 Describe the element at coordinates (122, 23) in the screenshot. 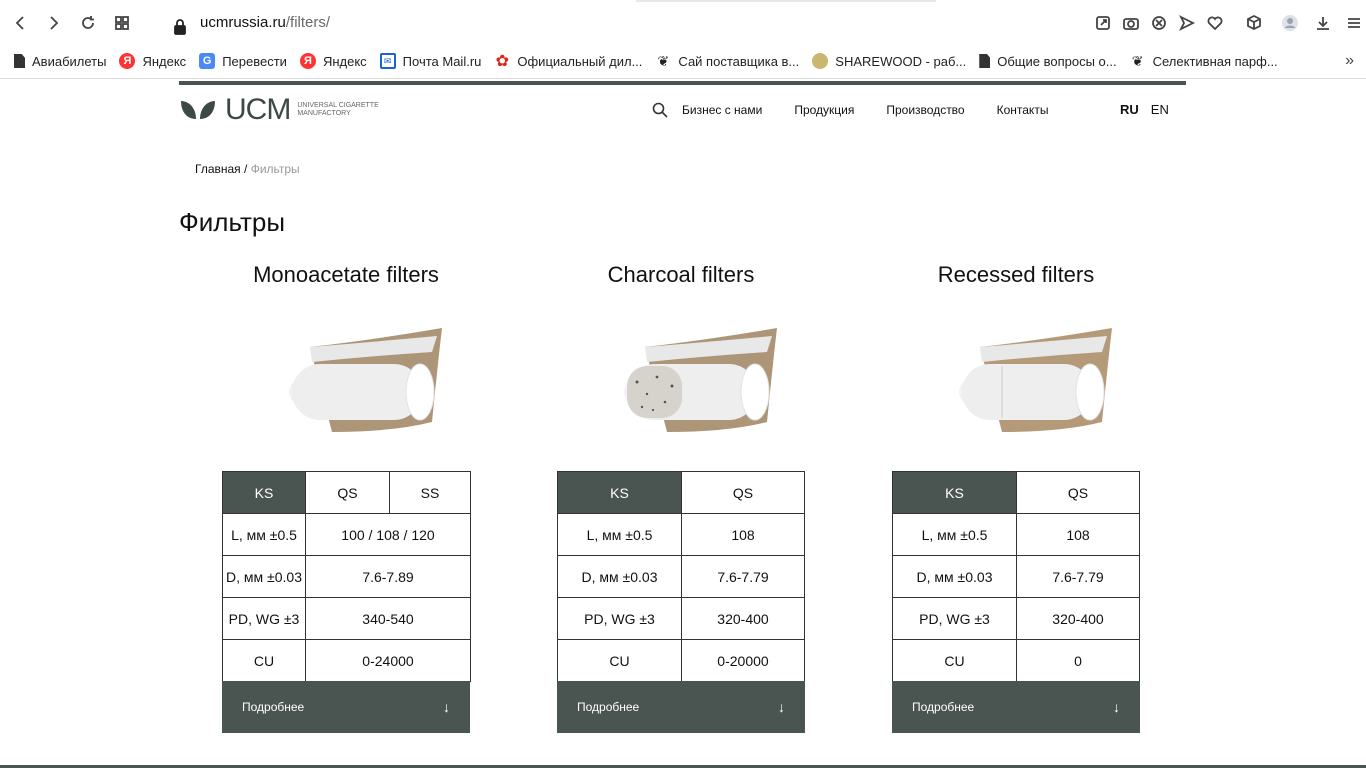

I see `grid-icon` at that location.